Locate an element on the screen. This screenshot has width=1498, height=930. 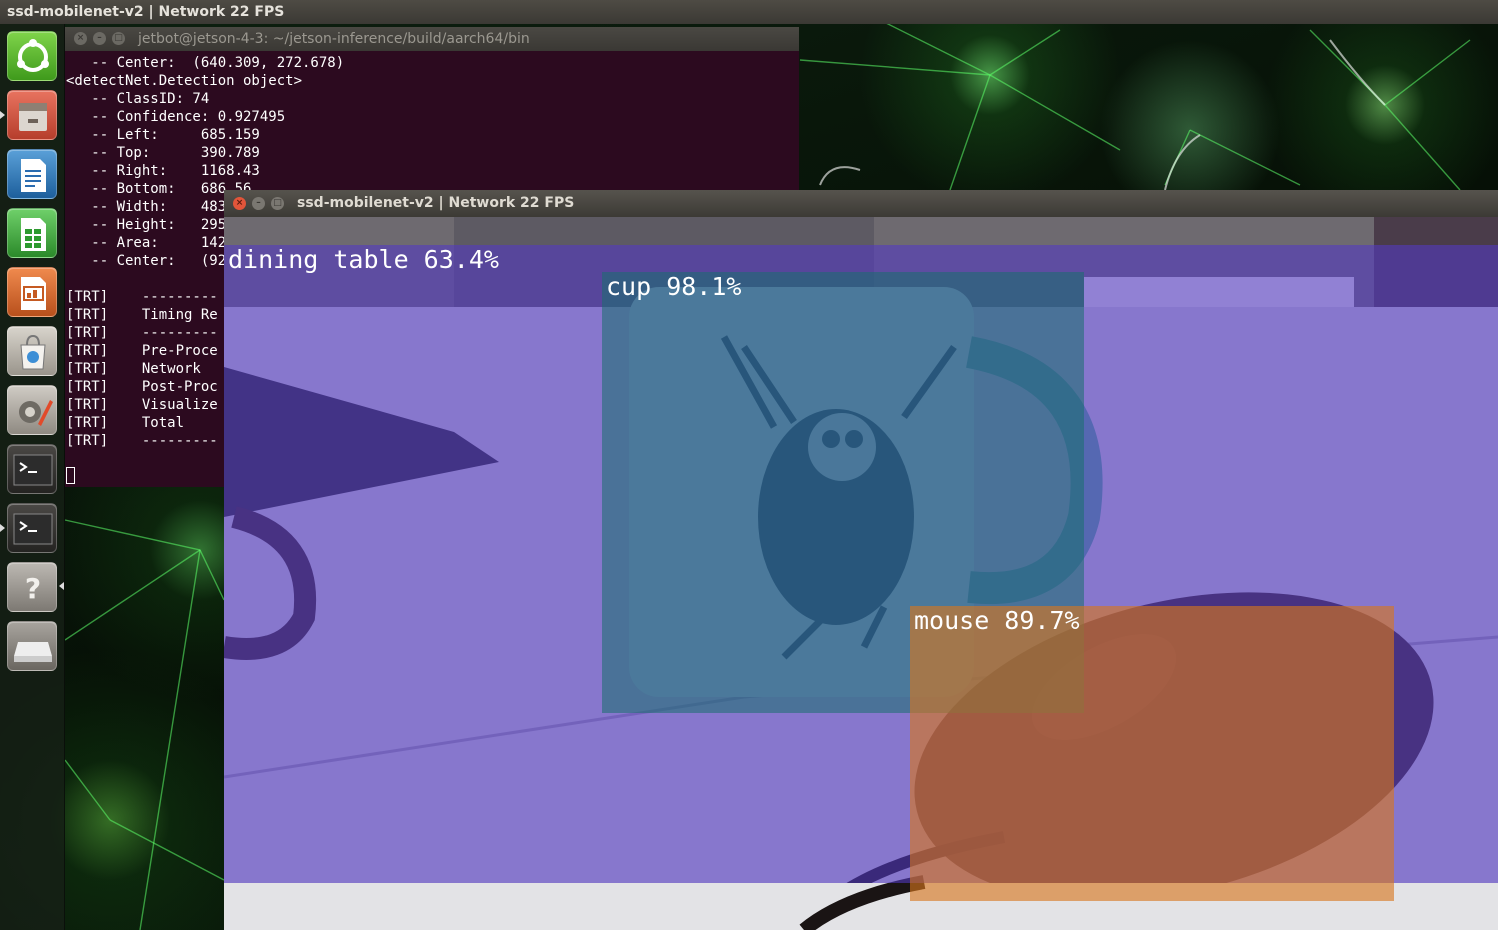
terminal-line: -- Top: 390.789 is located at coordinates (163, 153).